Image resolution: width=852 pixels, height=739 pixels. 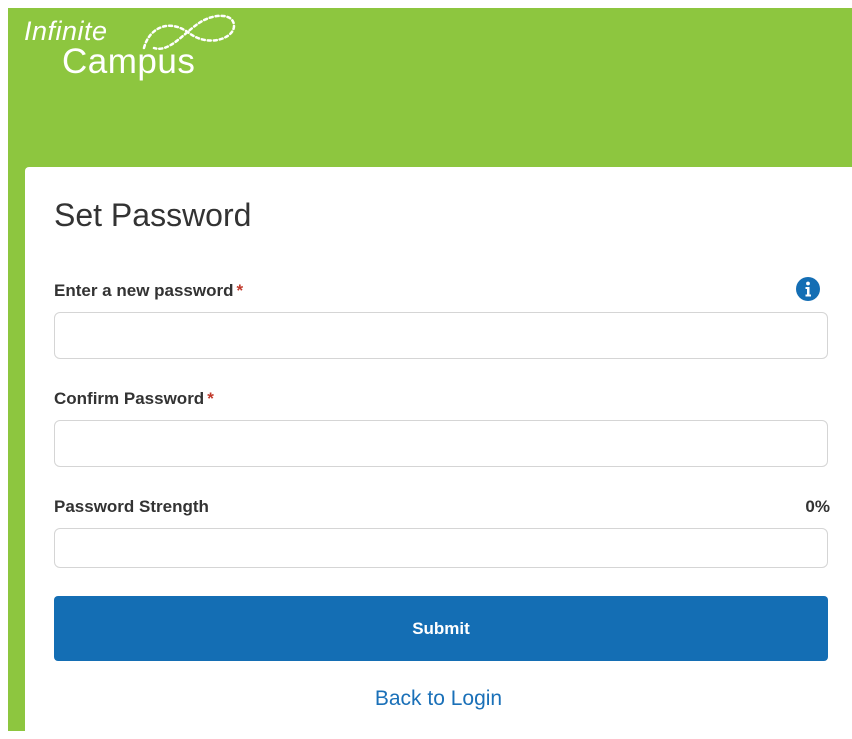 What do you see at coordinates (131, 506) in the screenshot?
I see `password-strength-label: Password Strength` at bounding box center [131, 506].